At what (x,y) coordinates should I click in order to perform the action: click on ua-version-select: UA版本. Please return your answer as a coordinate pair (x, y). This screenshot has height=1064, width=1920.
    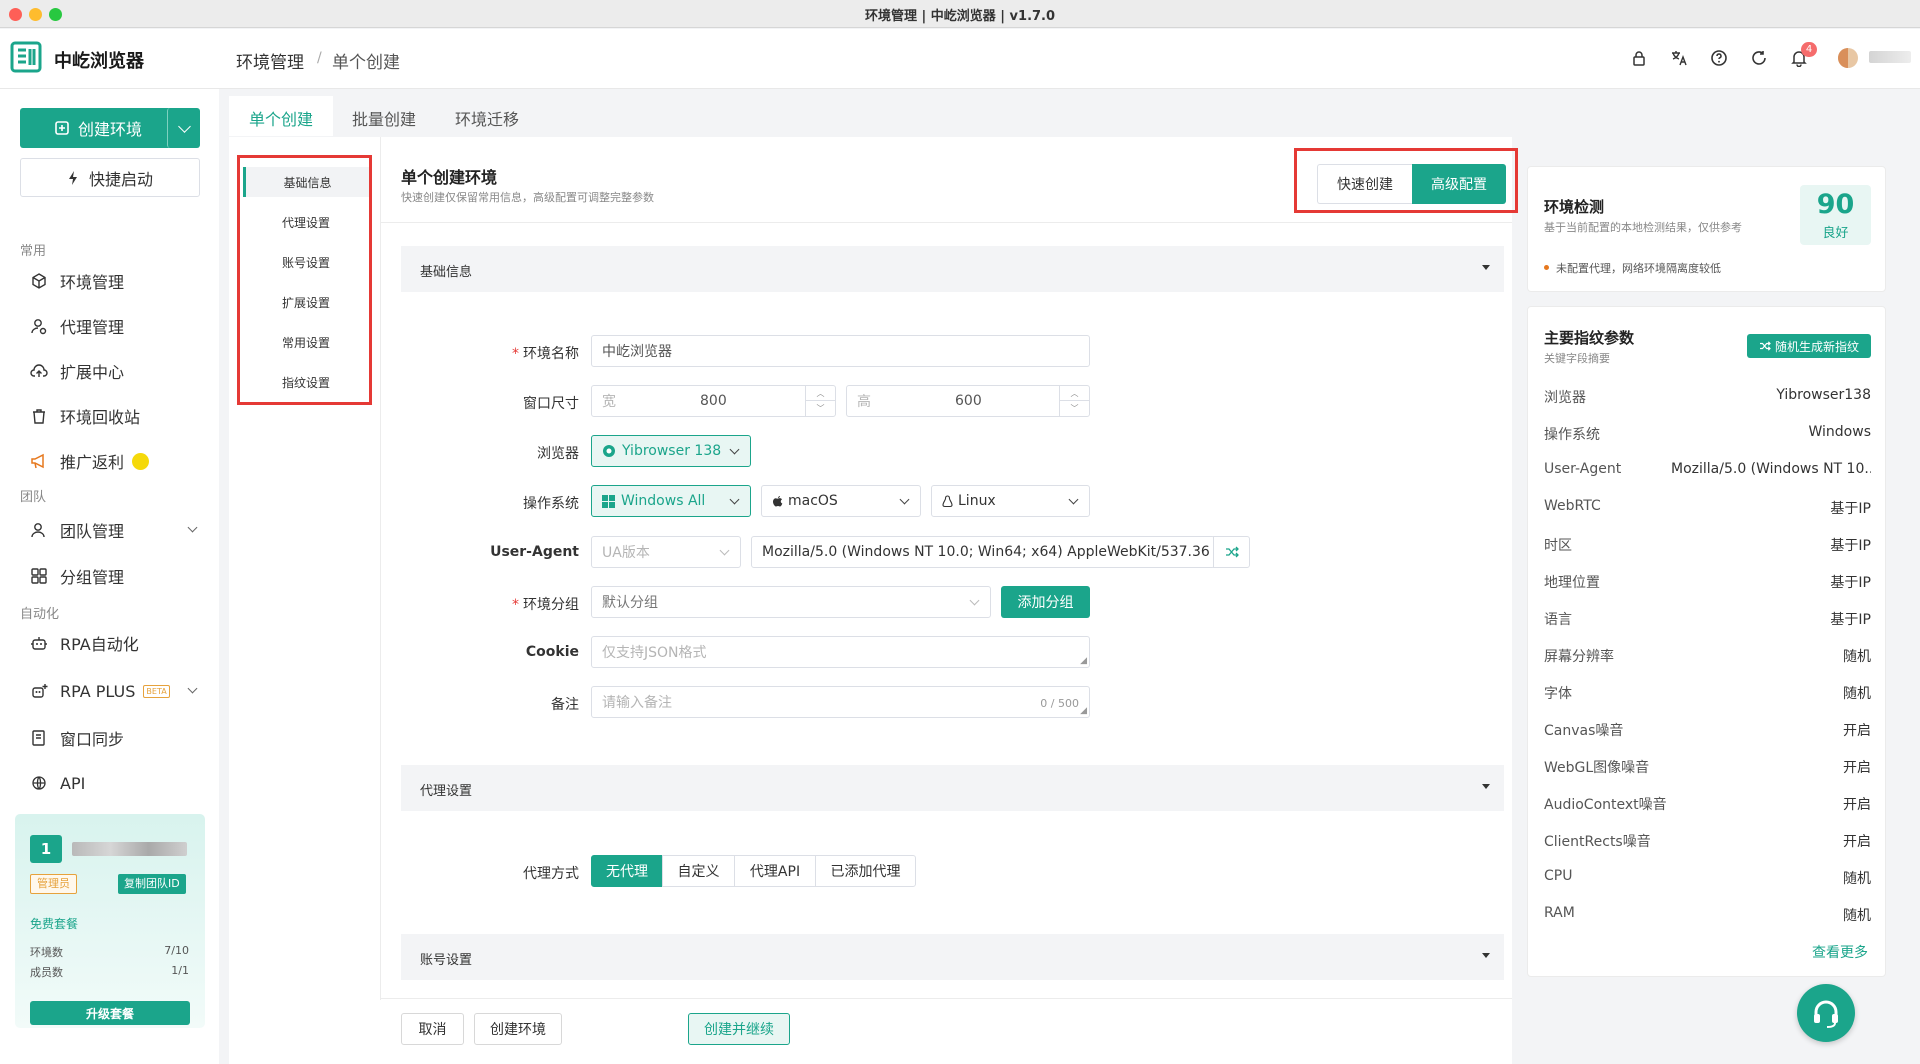
    Looking at the image, I should click on (666, 552).